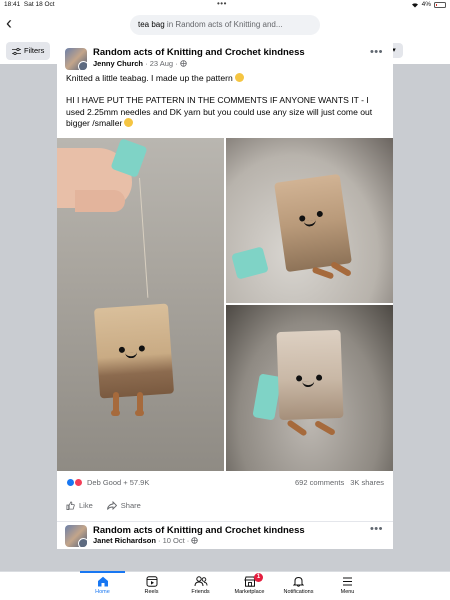  I want to click on reactions-label: Deb Good + 57.9K, so click(118, 482).